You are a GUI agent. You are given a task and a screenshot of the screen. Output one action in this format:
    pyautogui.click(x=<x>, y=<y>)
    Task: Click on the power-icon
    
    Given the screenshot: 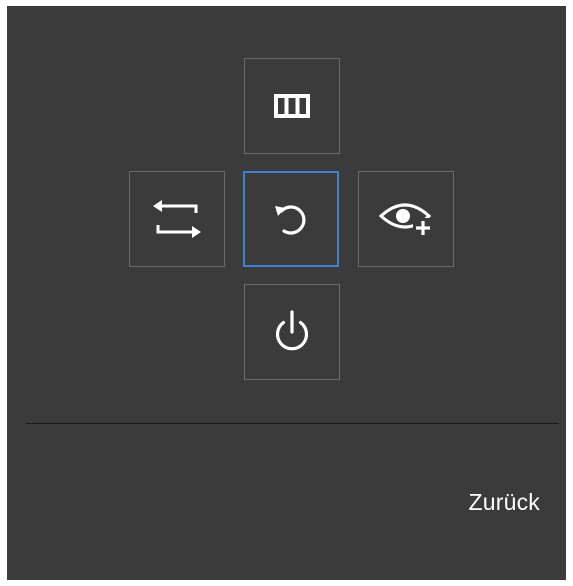 What is the action you would take?
    pyautogui.click(x=292, y=330)
    